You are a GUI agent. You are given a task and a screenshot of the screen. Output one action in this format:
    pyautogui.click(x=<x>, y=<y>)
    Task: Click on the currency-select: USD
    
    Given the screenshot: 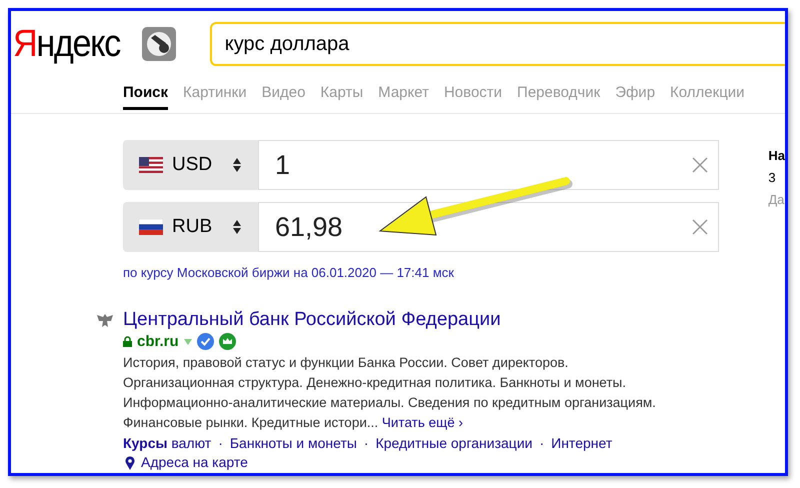 What is the action you would take?
    pyautogui.click(x=190, y=165)
    